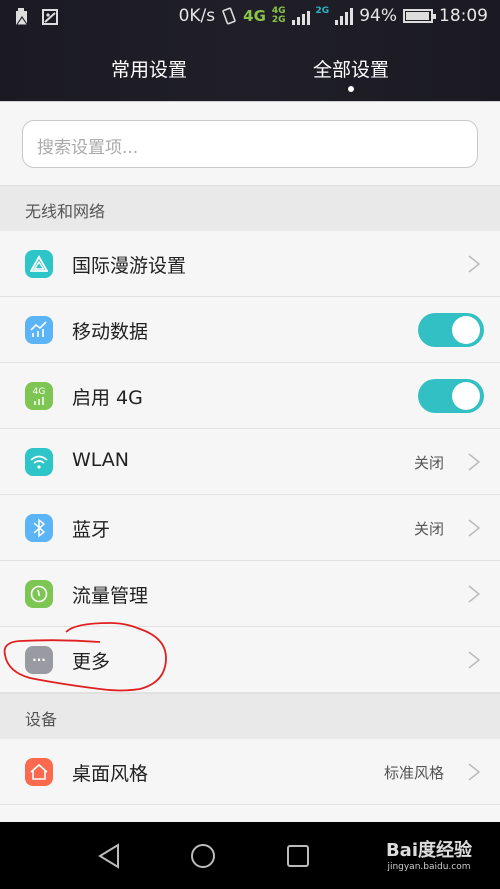  What do you see at coordinates (203, 856) in the screenshot?
I see `home-nav-icon` at bounding box center [203, 856].